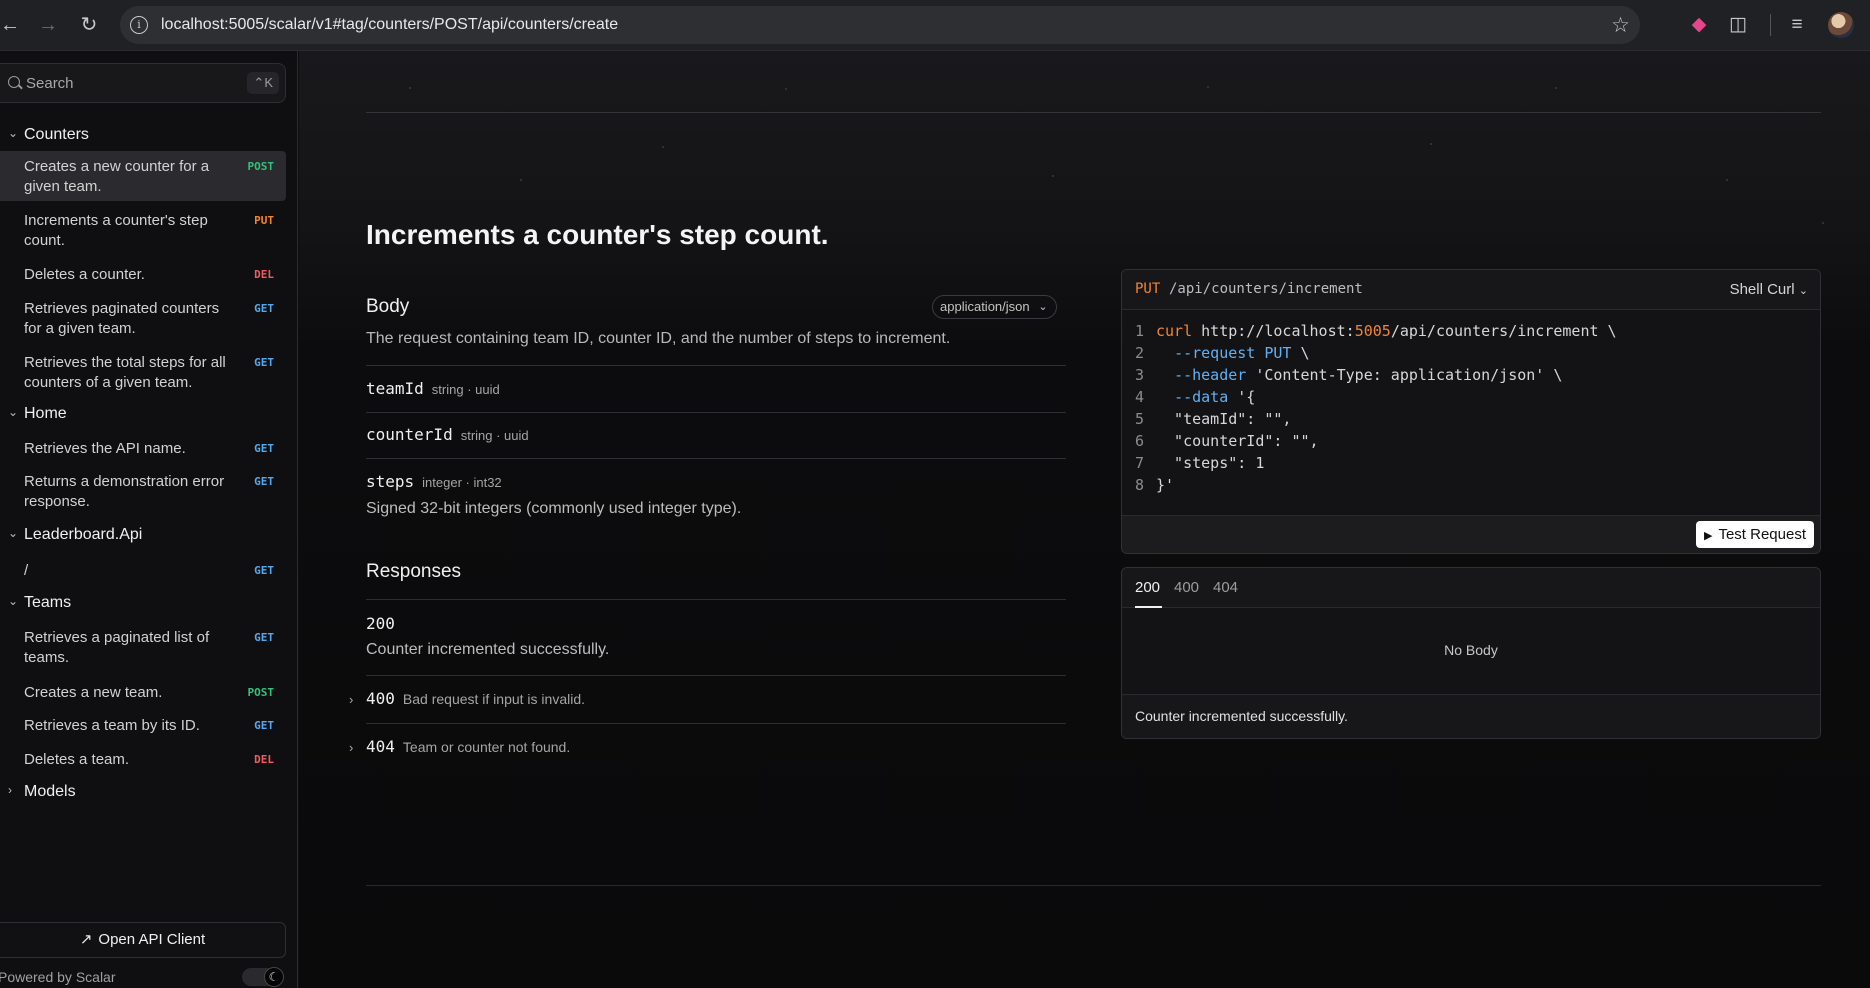 This screenshot has height=988, width=1870. What do you see at coordinates (1273, 331) in the screenshot?
I see `code-token: http://localhost:` at bounding box center [1273, 331].